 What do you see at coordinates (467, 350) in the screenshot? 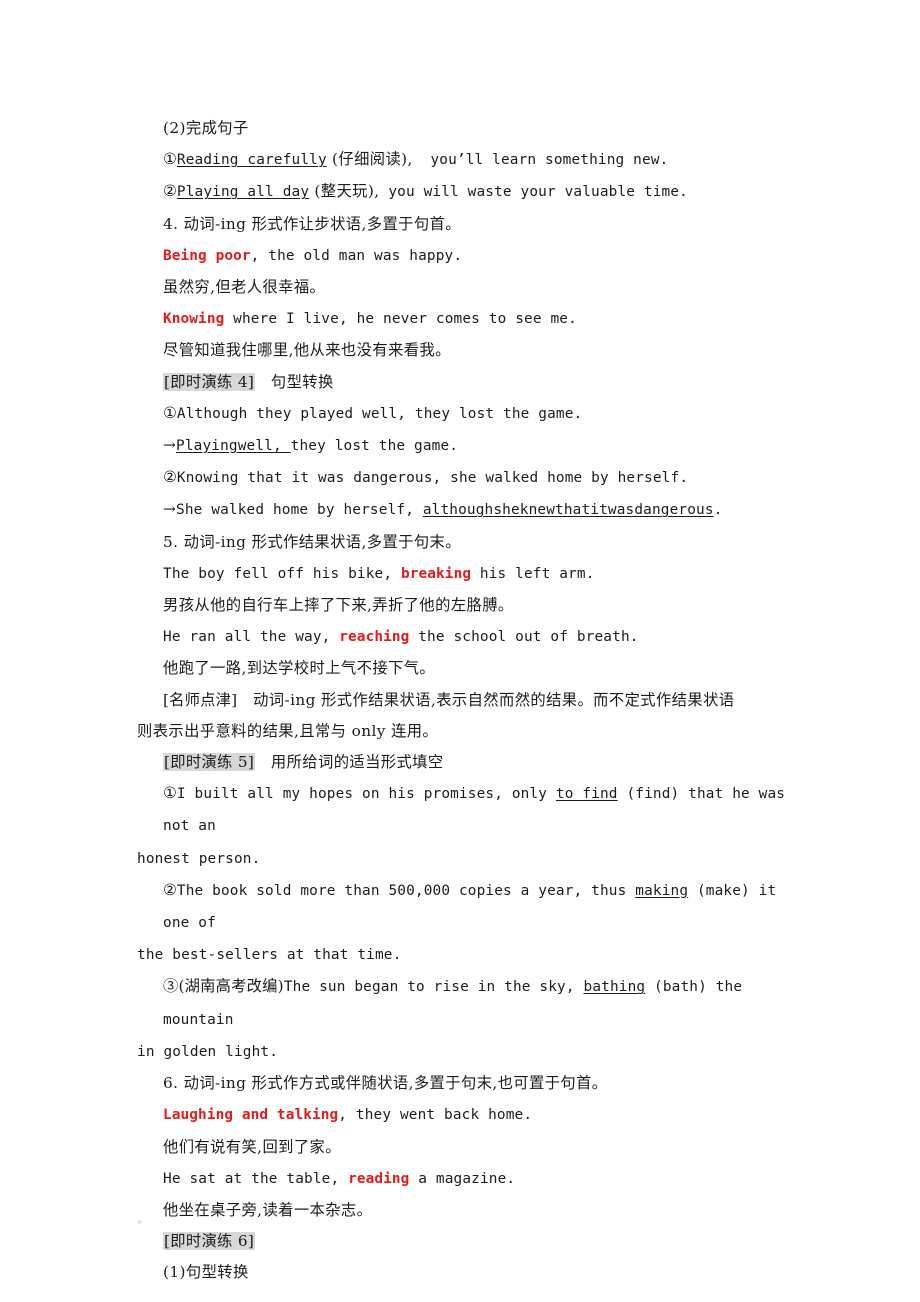
I see `text-line: 尽管知道我住哪里,他从来也没有来看我。` at bounding box center [467, 350].